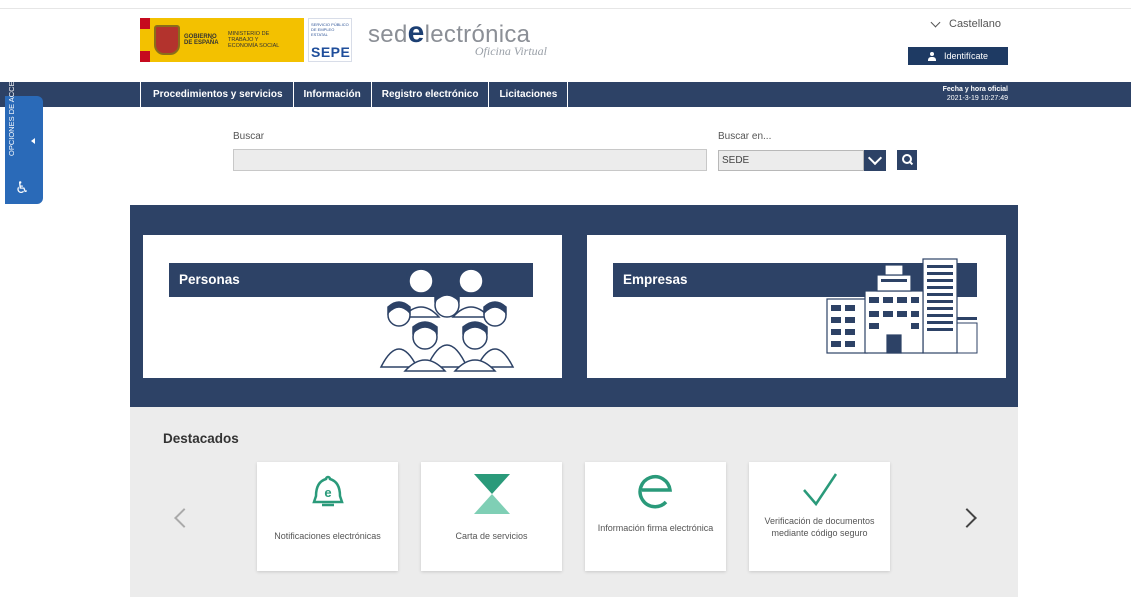  Describe the element at coordinates (330, 29) in the screenshot. I see `sepe-small-text: SERVICIO PÚBLICO DE EMPLEO ESTATAL` at that location.